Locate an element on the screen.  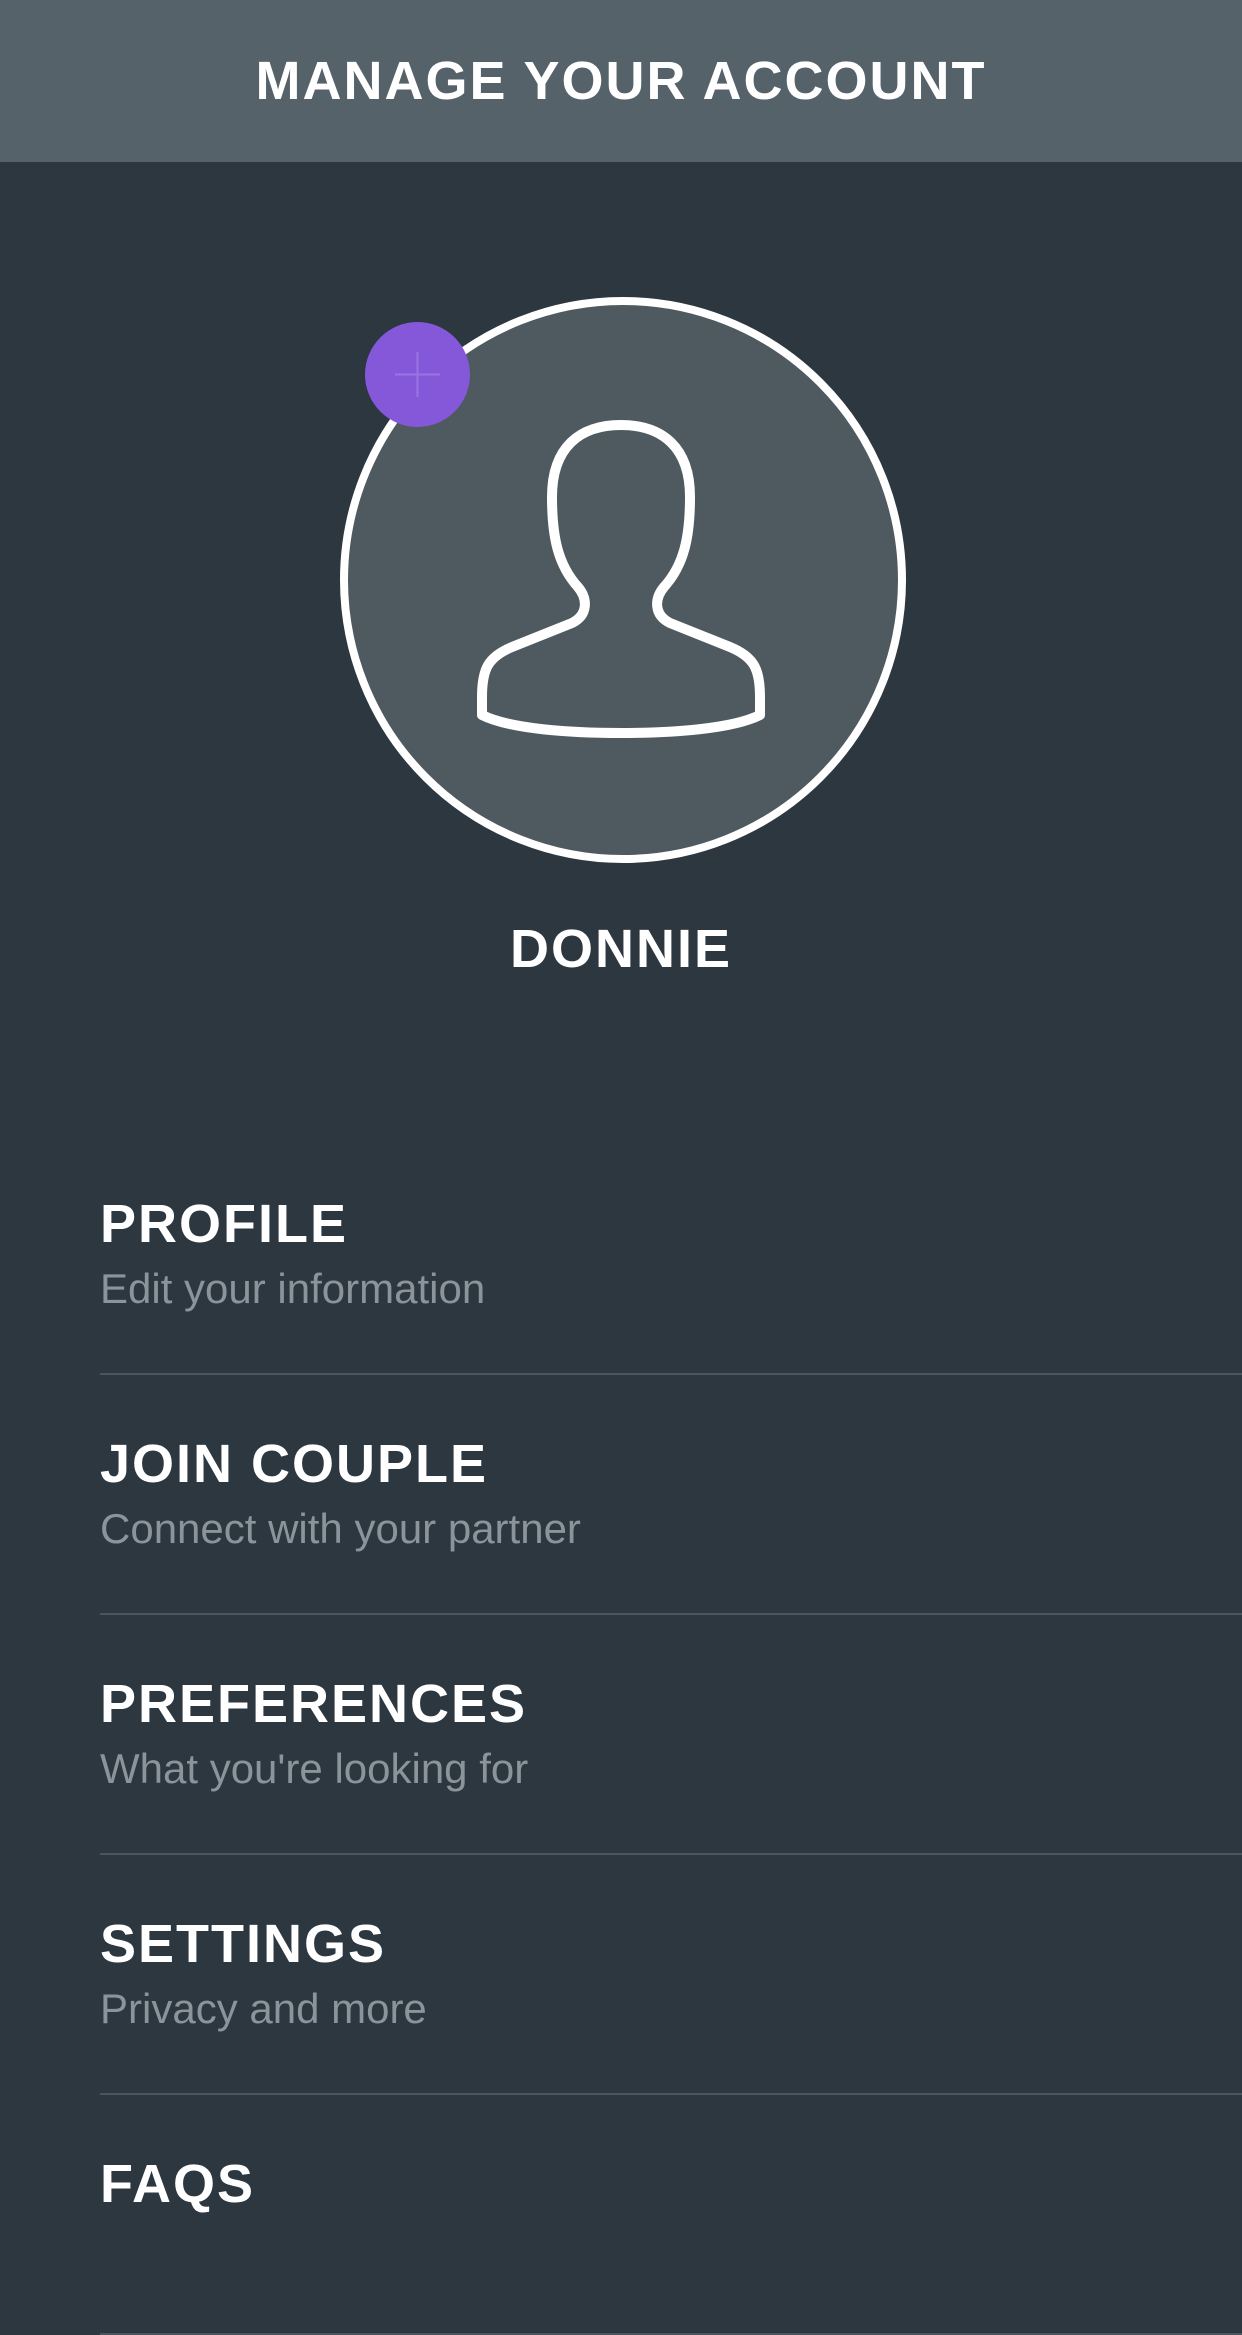
menu-item-title: FAQS is located at coordinates (178, 2184).